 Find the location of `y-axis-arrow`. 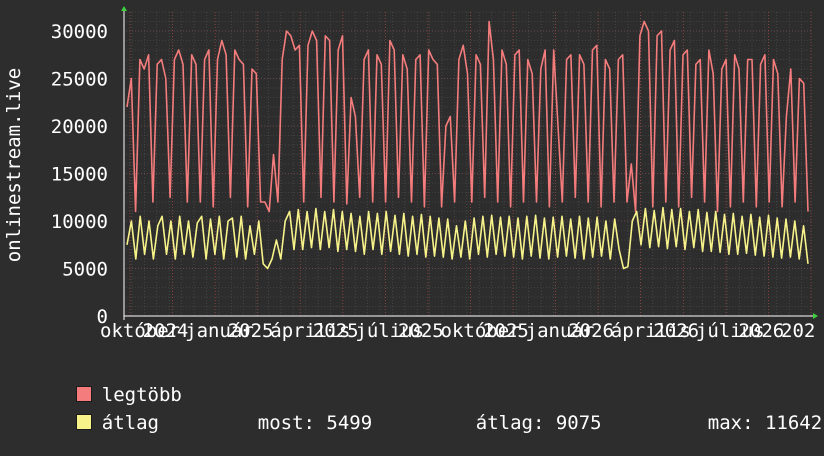

y-axis-arrow is located at coordinates (124, 8).